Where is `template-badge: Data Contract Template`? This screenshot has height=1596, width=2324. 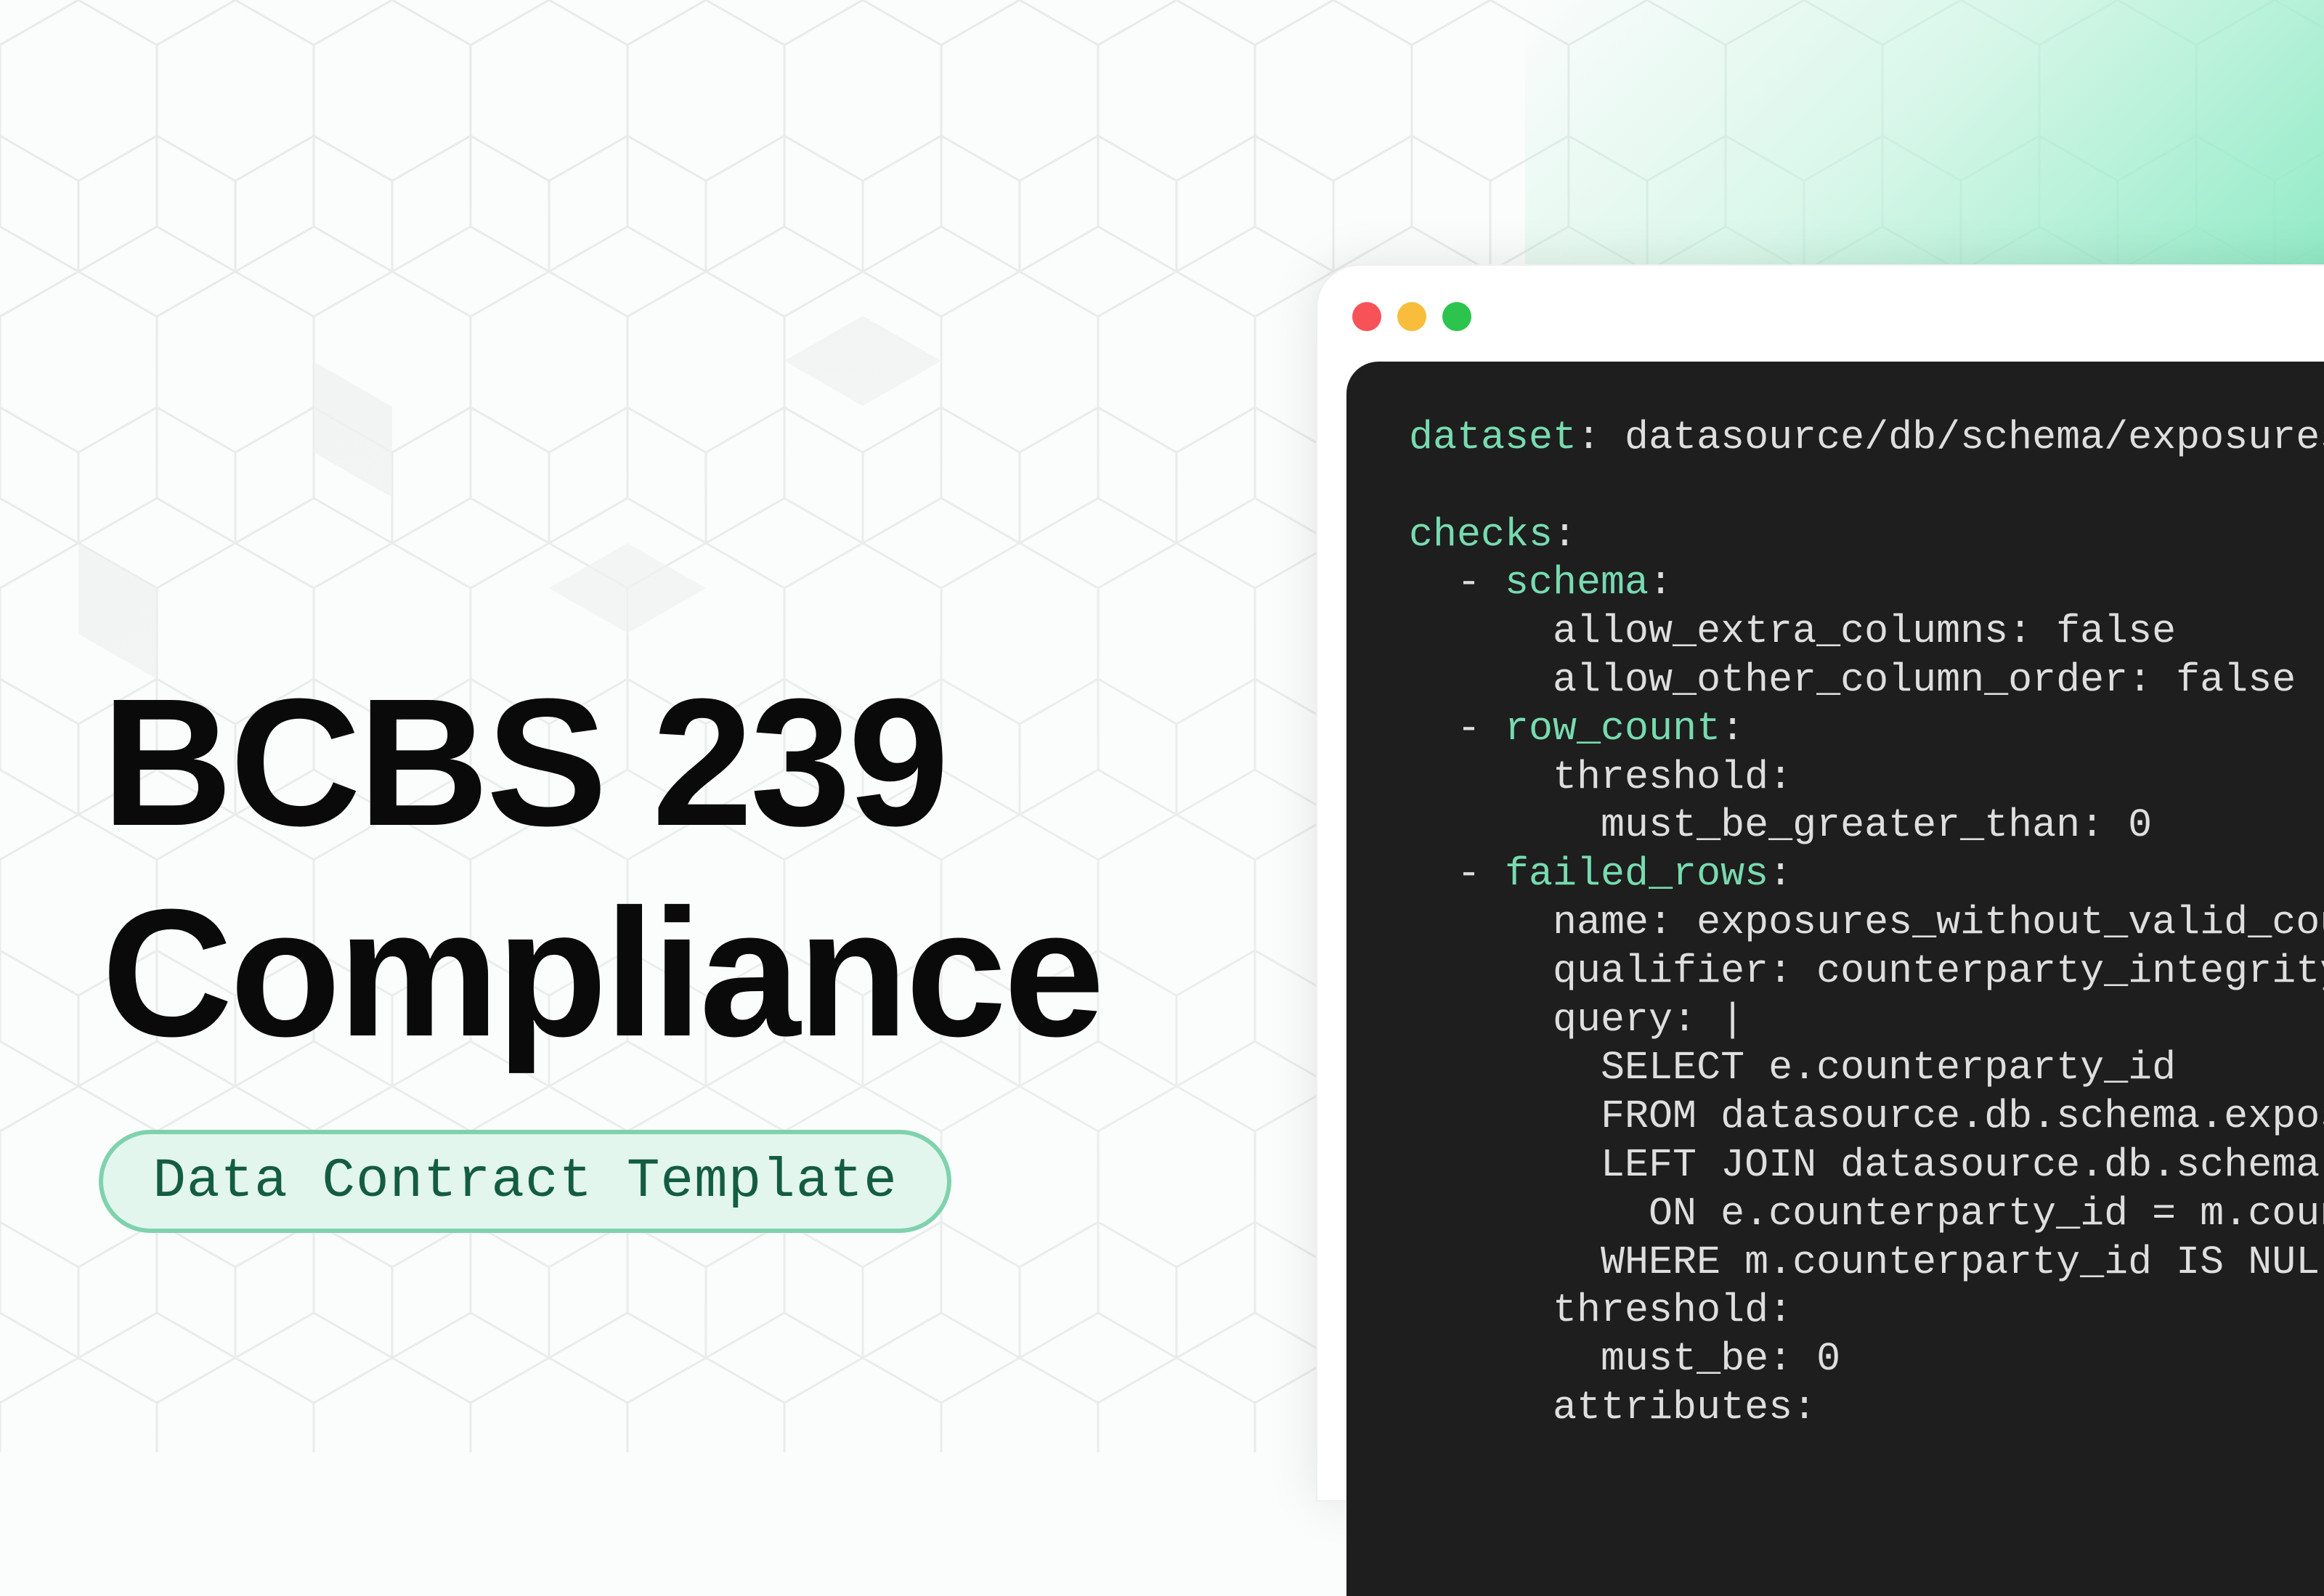
template-badge: Data Contract Template is located at coordinates (525, 1181).